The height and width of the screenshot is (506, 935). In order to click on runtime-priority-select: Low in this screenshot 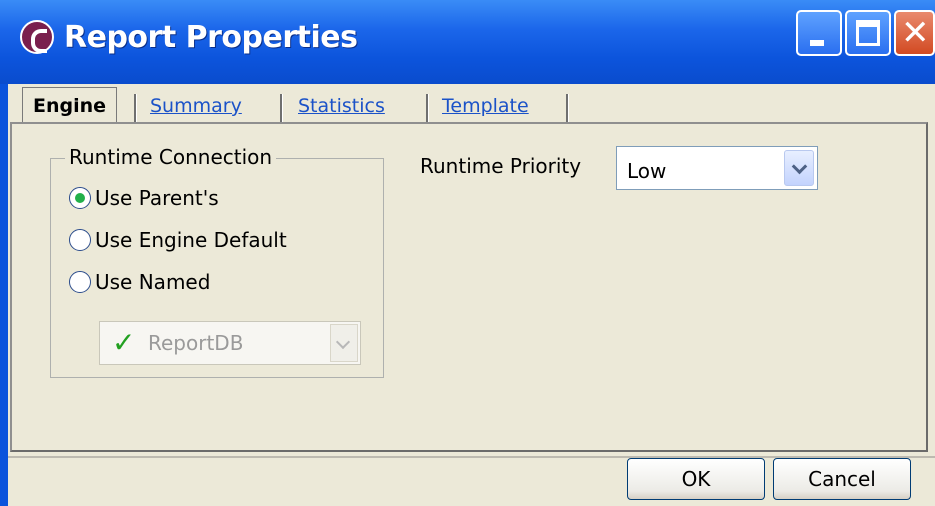, I will do `click(717, 168)`.